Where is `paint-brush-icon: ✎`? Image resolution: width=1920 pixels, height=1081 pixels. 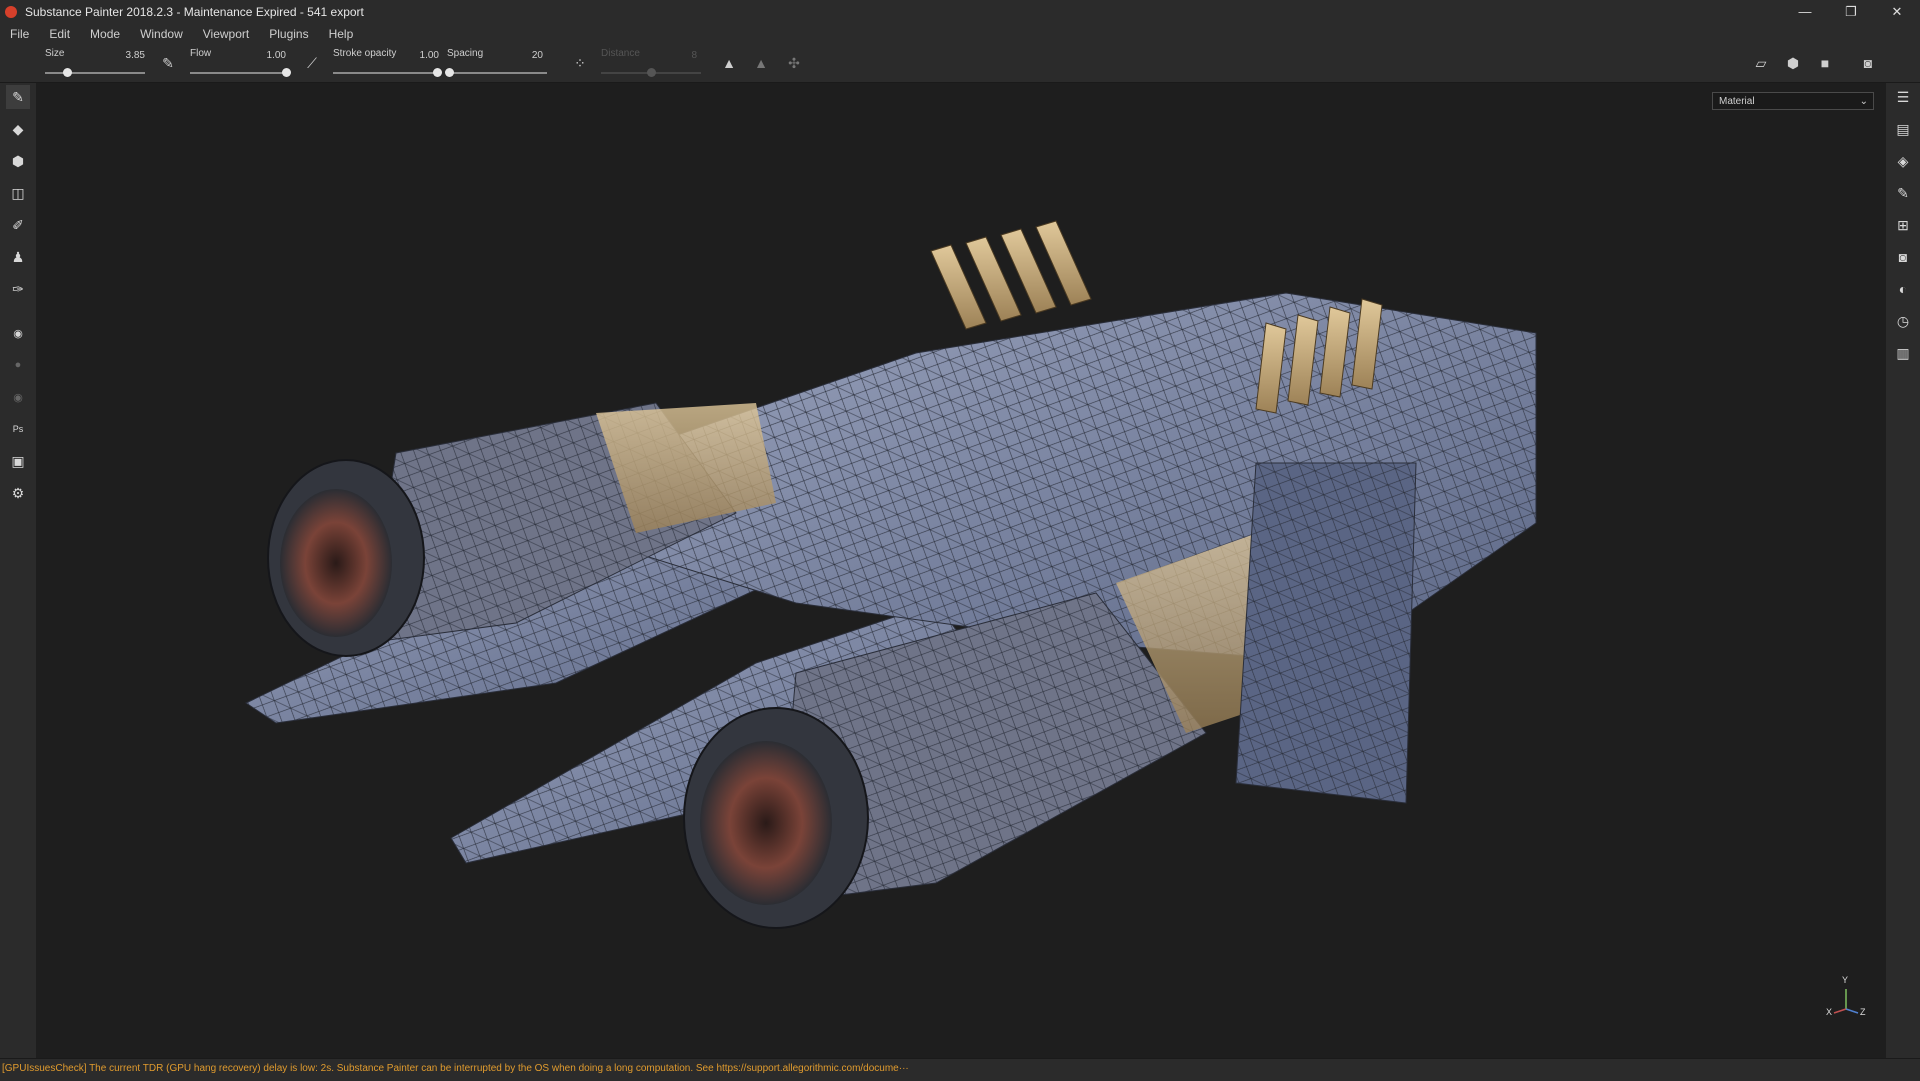 paint-brush-icon: ✎ is located at coordinates (18, 97).